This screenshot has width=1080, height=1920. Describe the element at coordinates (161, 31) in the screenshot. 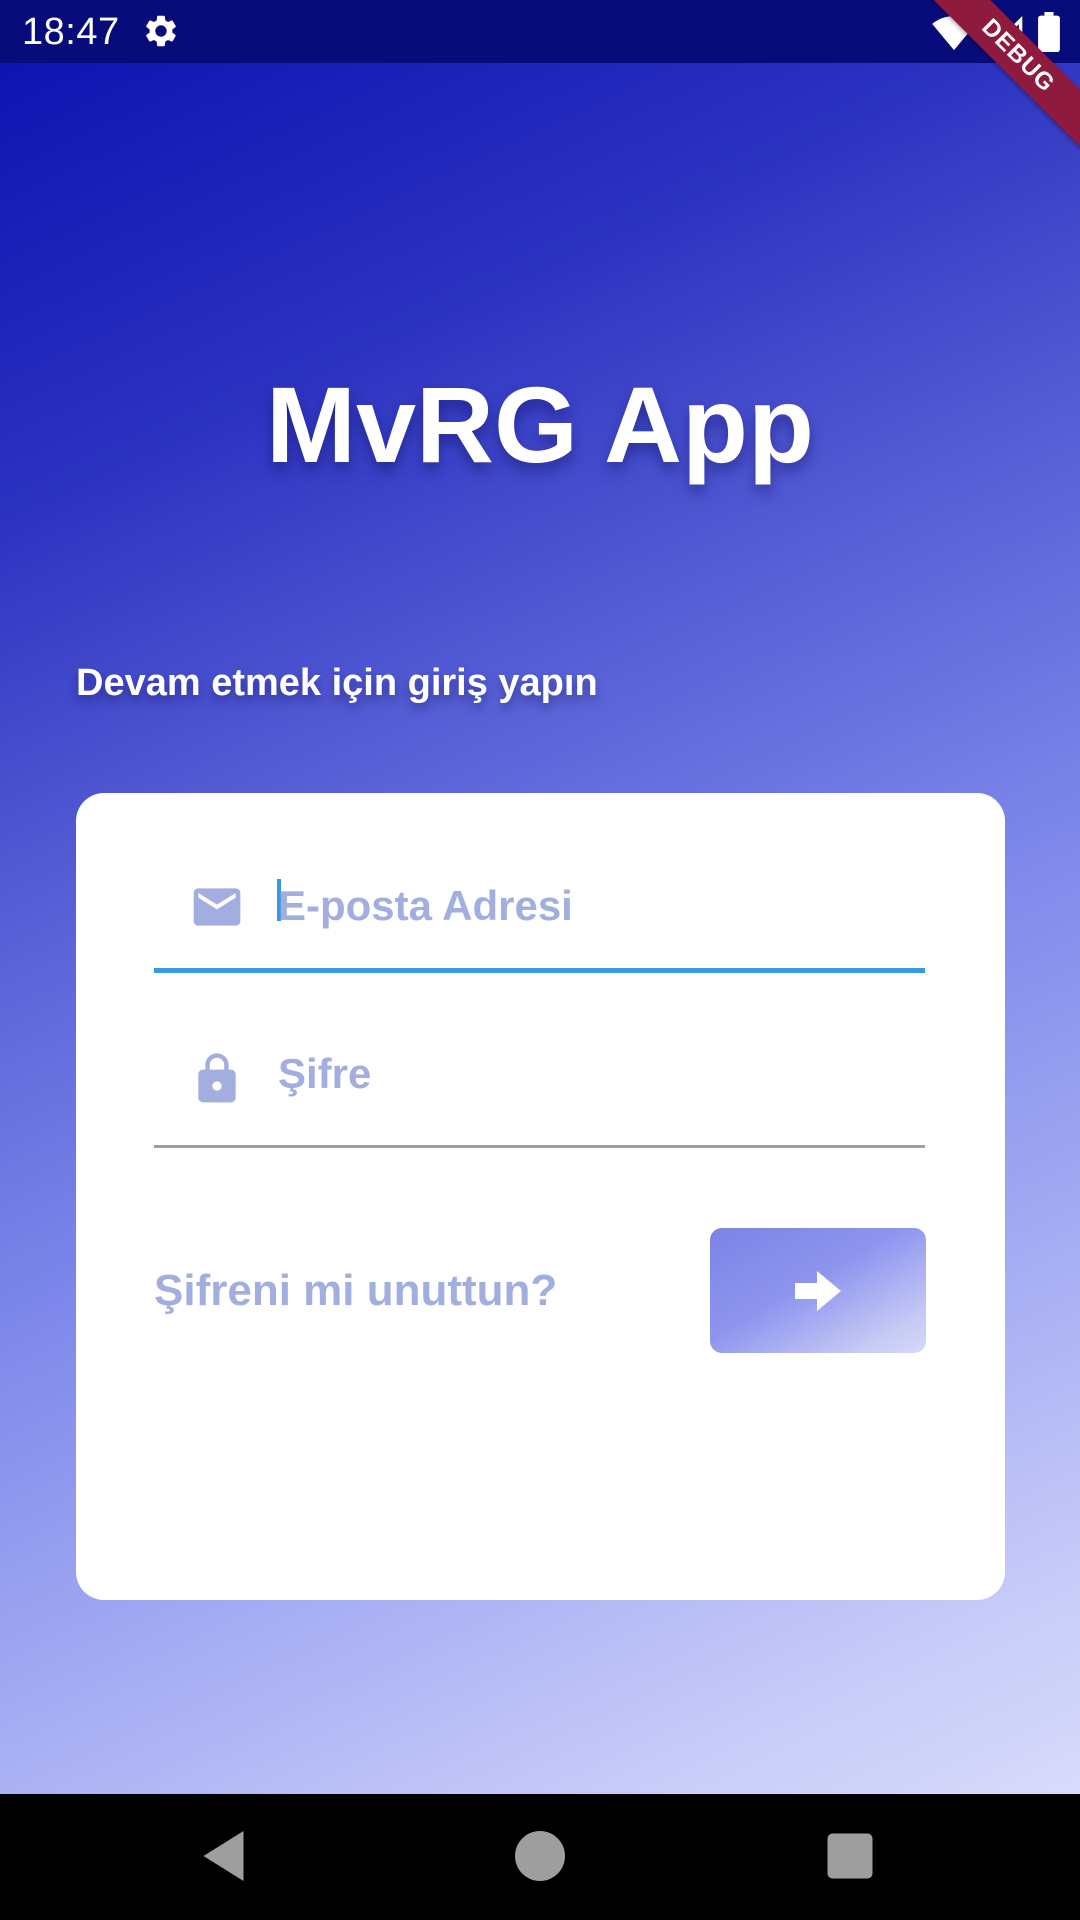

I see `gear-icon` at that location.